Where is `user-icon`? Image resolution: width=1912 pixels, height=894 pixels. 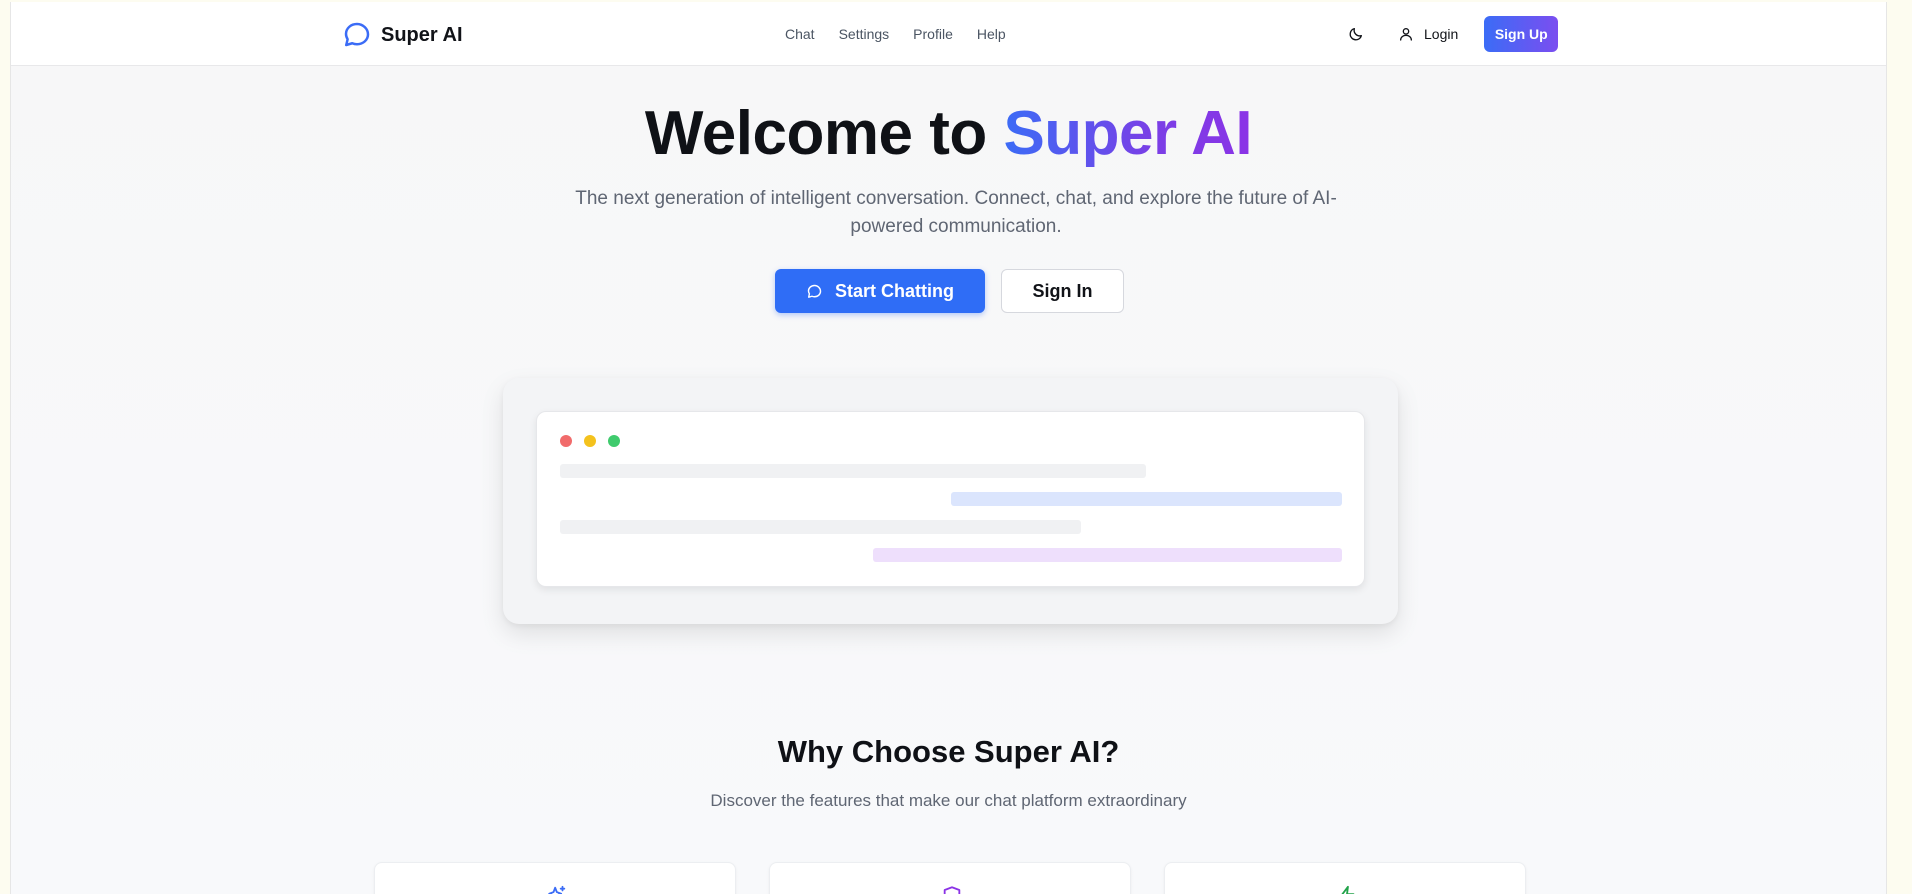 user-icon is located at coordinates (1406, 34).